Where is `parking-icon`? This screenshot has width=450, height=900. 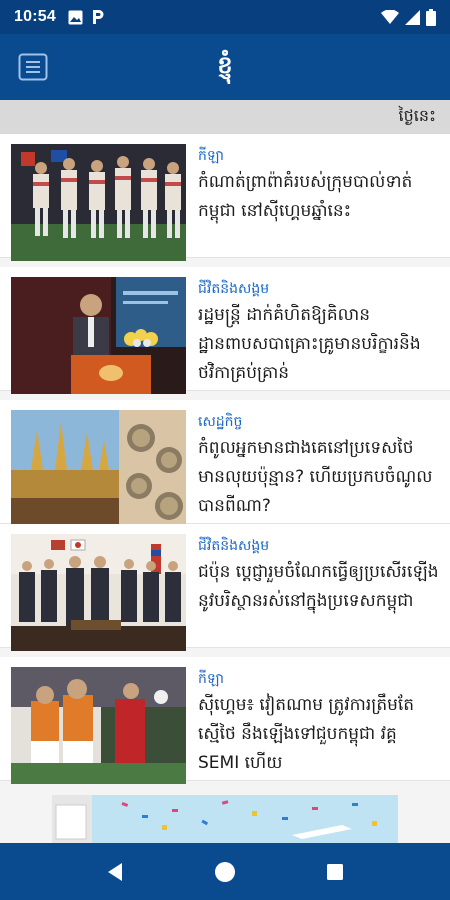 parking-icon is located at coordinates (98, 17).